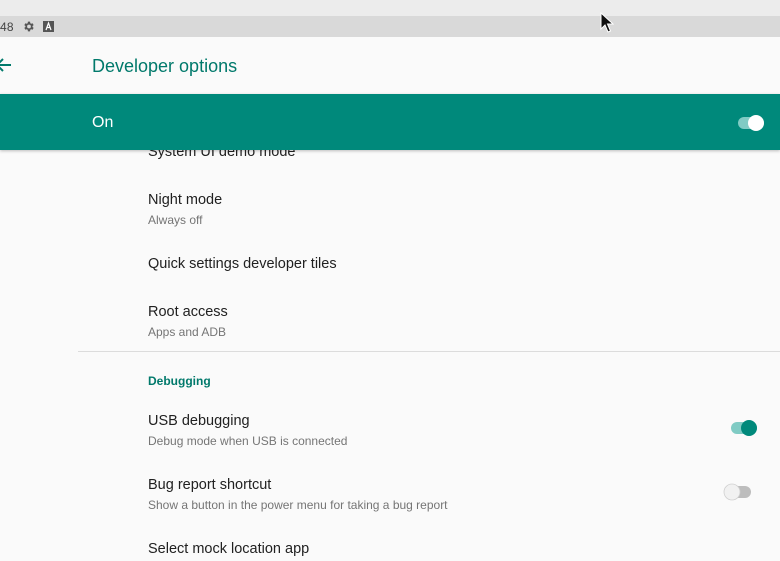  What do you see at coordinates (752, 125) in the screenshot?
I see `master-switch-toggle` at bounding box center [752, 125].